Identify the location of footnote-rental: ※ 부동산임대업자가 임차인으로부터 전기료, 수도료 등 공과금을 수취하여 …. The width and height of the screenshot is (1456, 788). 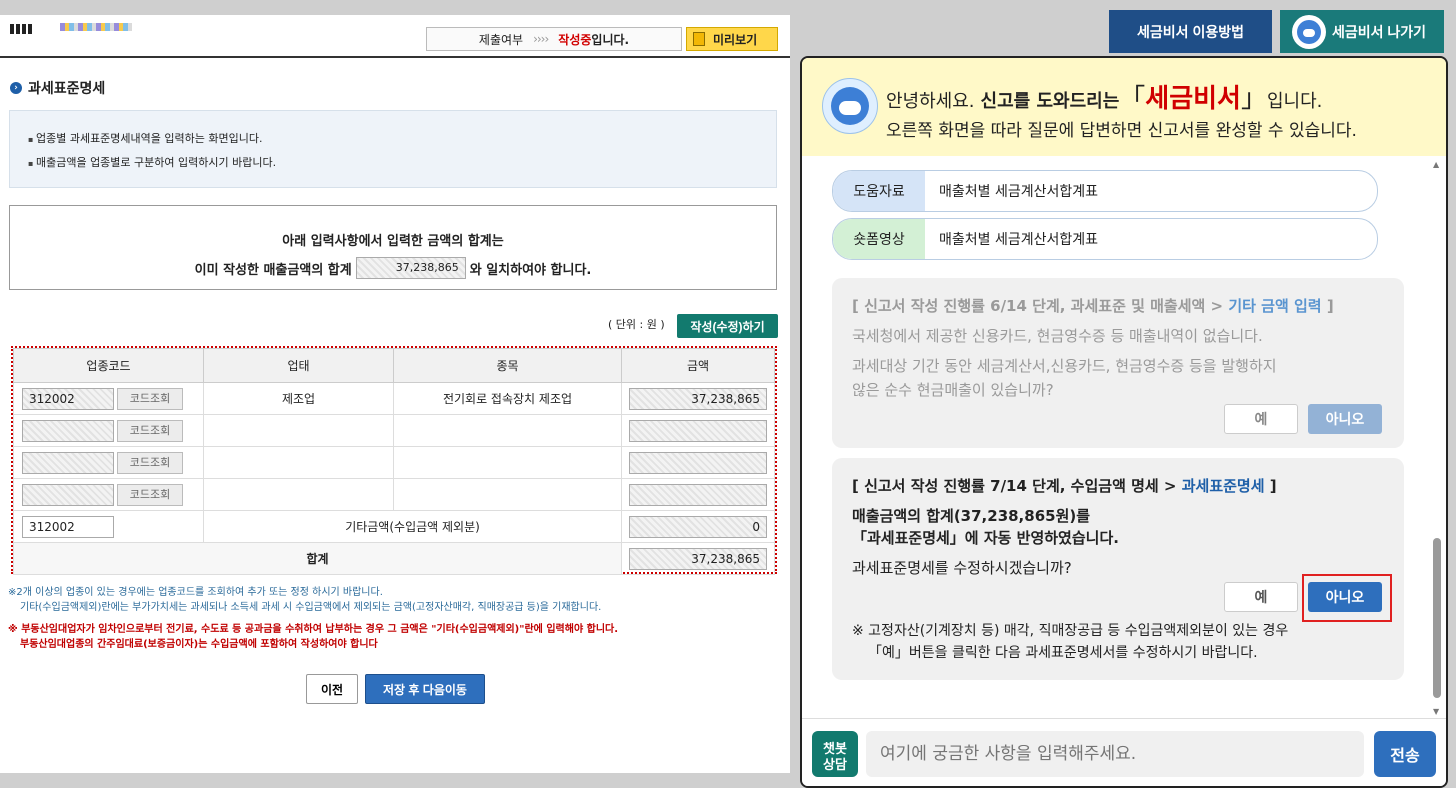
(313, 637).